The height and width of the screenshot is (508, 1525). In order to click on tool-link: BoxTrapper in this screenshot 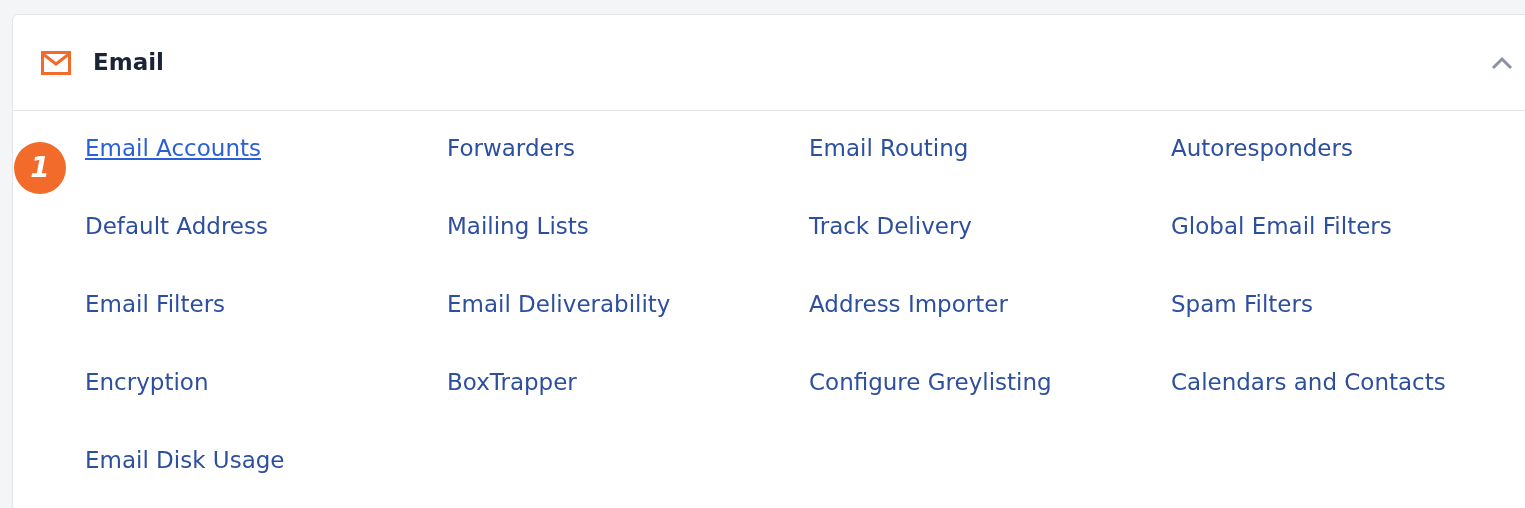, I will do `click(512, 410)`.